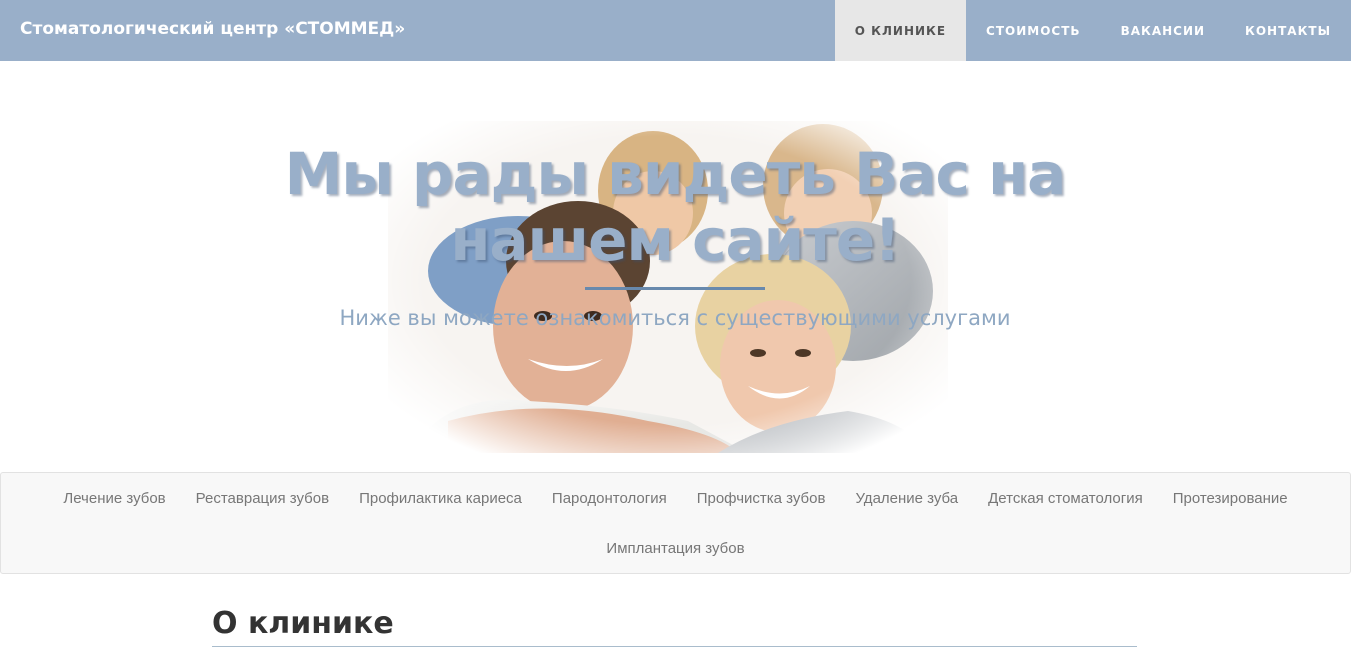 This screenshot has width=1351, height=668. Describe the element at coordinates (906, 498) in the screenshot. I see `service-link-extraction: Удаление зуба` at that location.